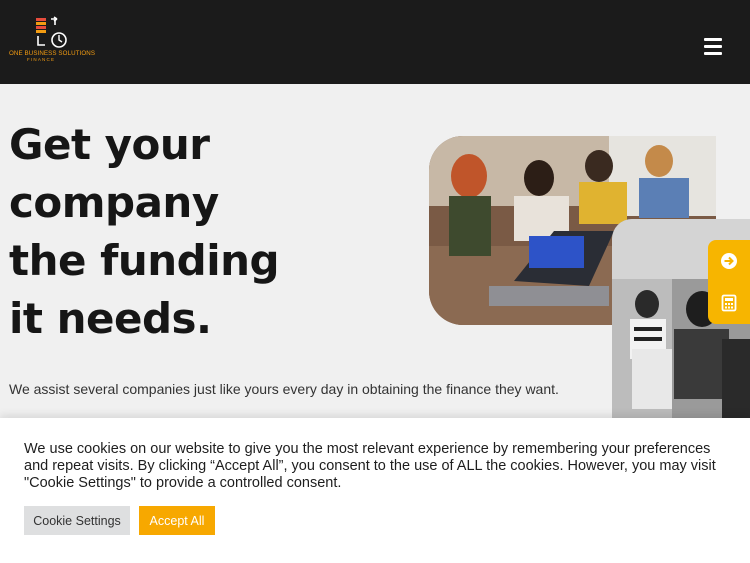 The height and width of the screenshot is (563, 750). Describe the element at coordinates (729, 303) in the screenshot. I see `calculator-icon` at that location.